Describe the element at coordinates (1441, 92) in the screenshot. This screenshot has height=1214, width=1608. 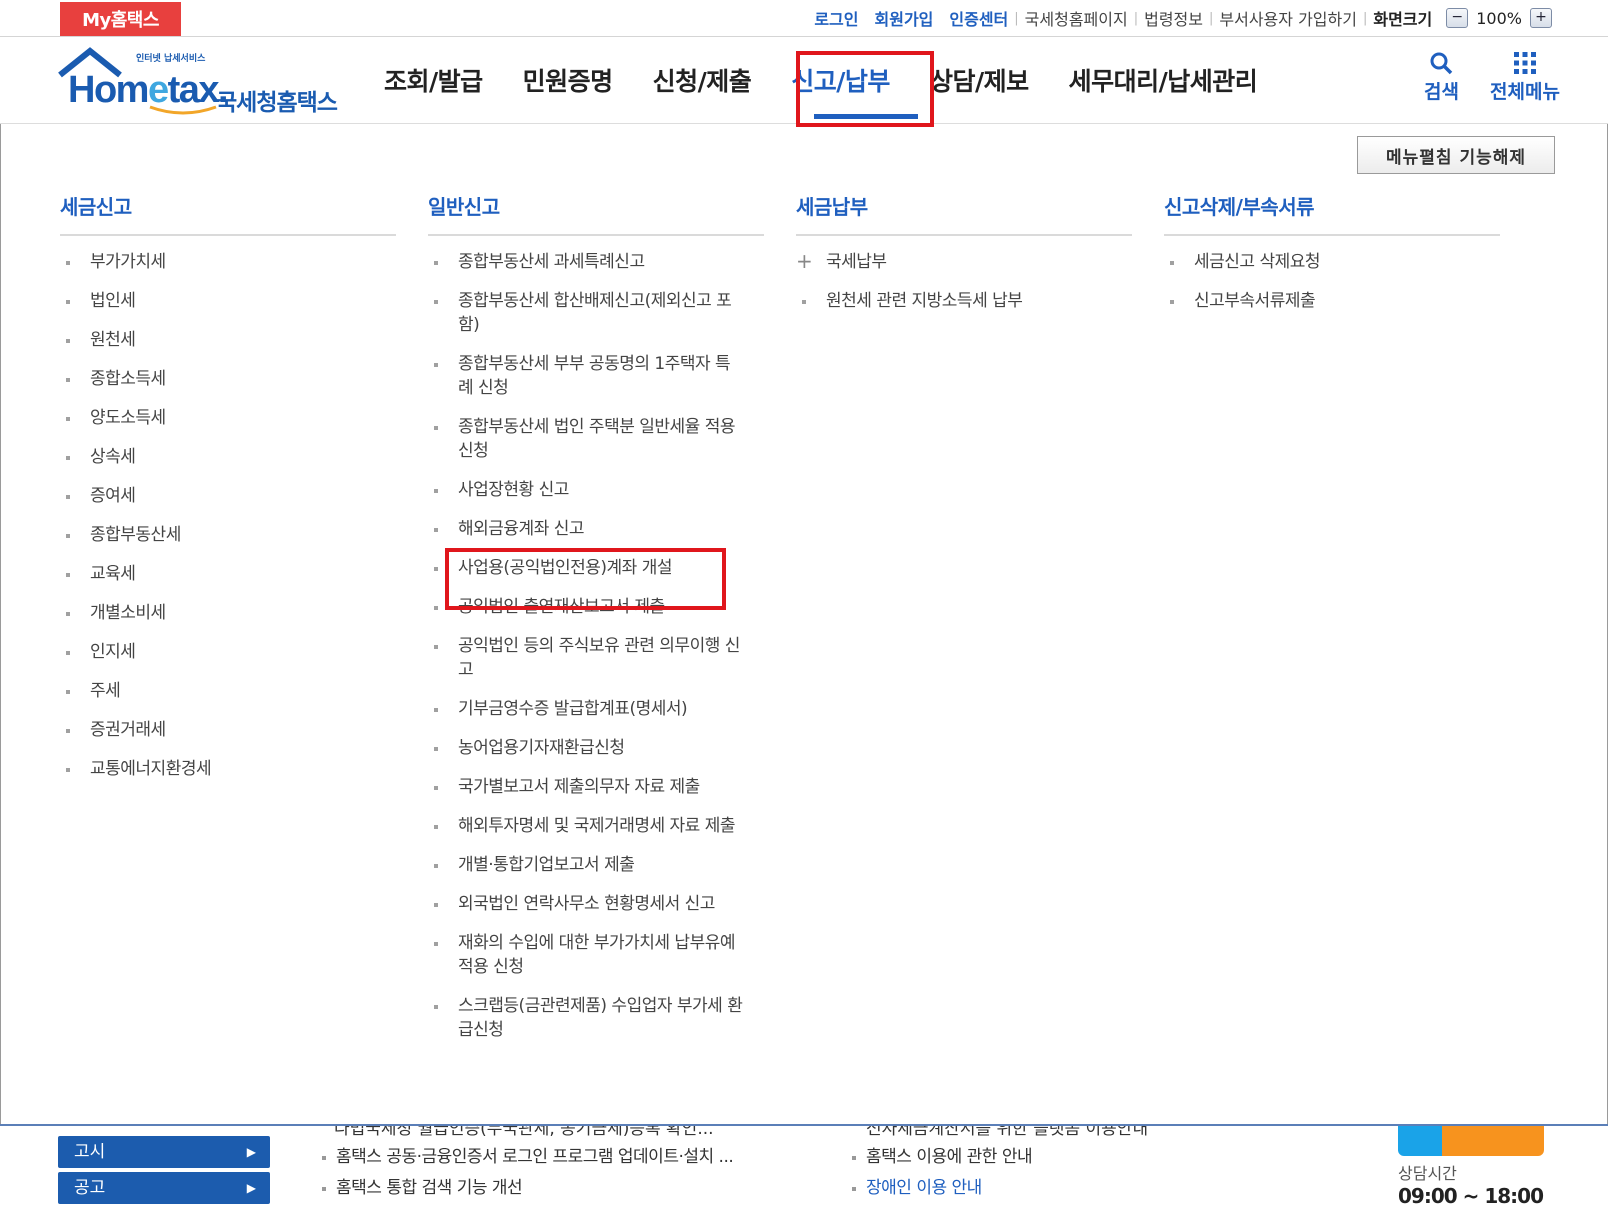
I see `search-label: 검색` at that location.